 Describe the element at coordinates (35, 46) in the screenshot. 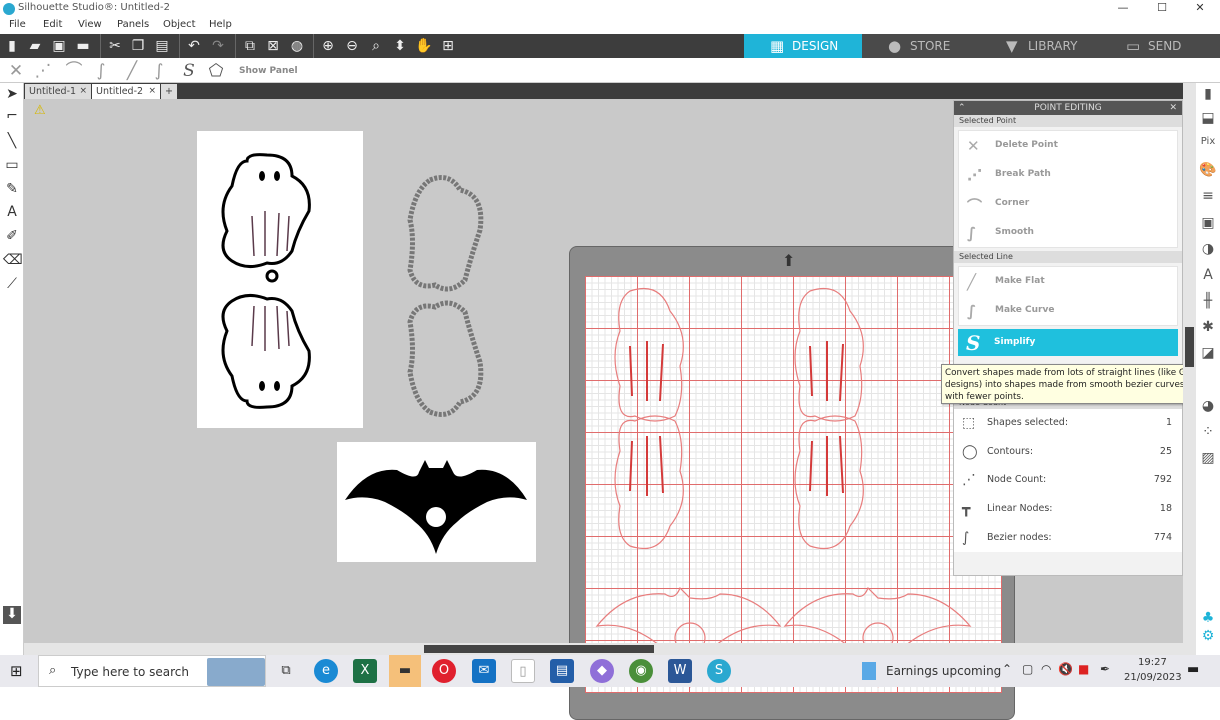

I see `open-folder-icon: ▰` at that location.